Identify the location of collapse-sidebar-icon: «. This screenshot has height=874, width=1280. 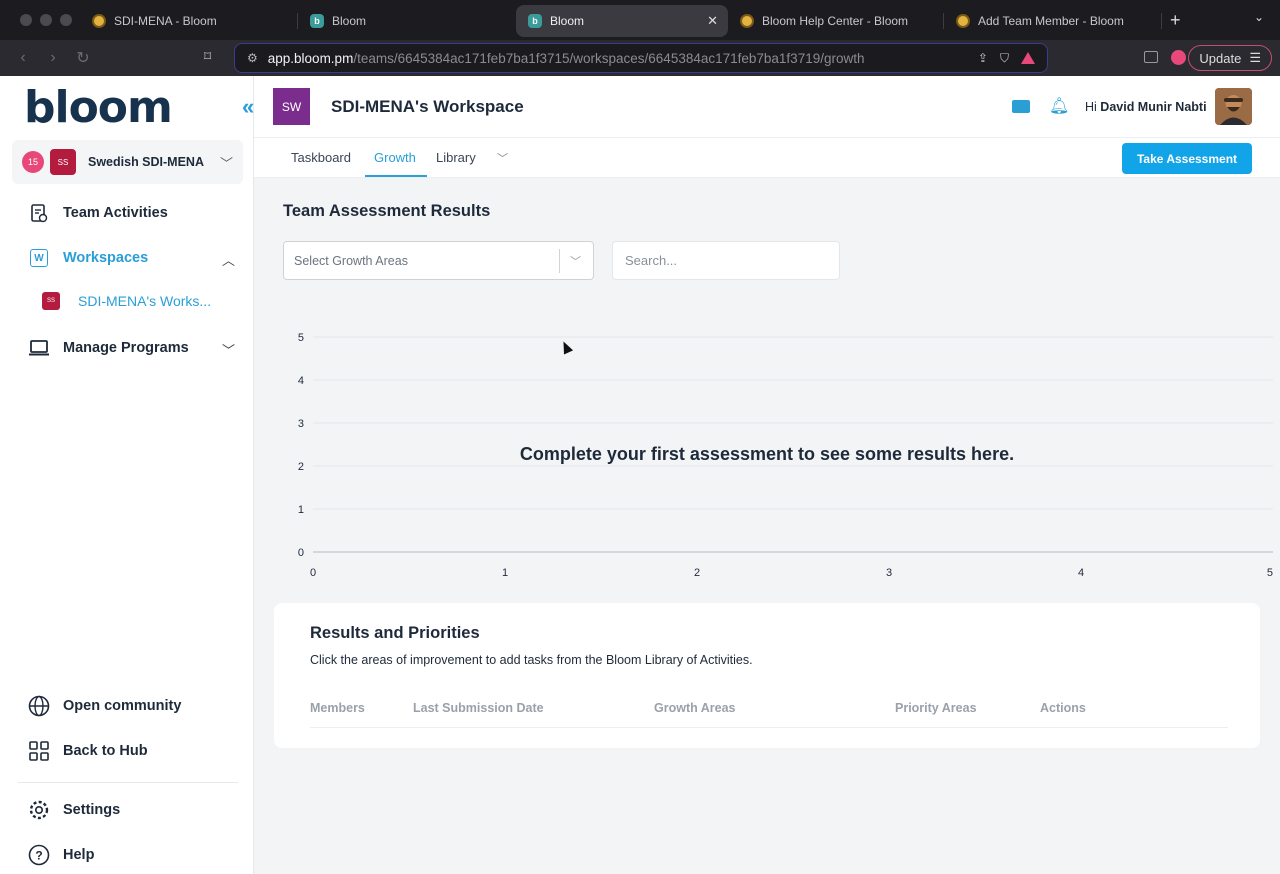
(248, 107).